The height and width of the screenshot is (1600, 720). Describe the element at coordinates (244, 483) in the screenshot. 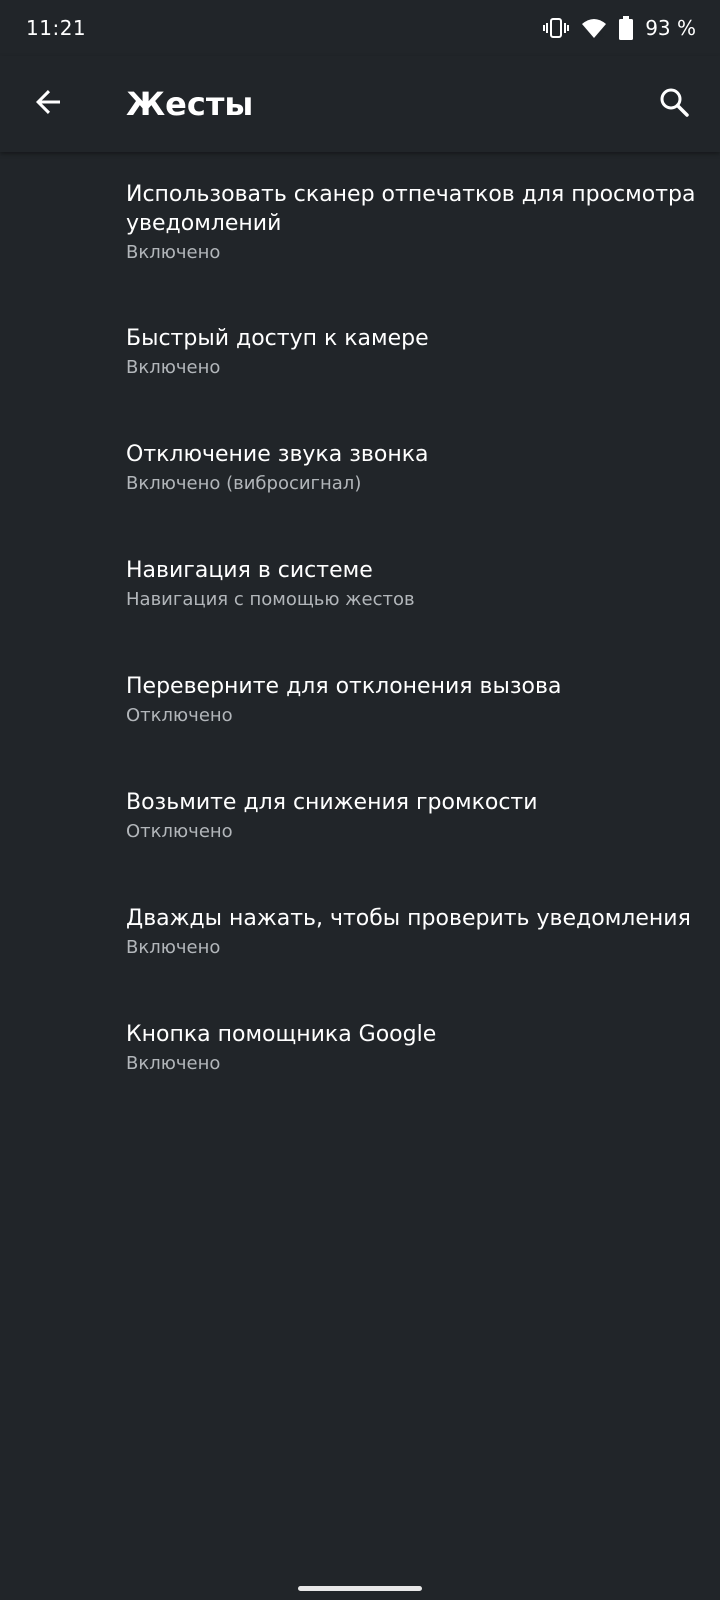

I see `setting-summary: Включено (вибросигнал)` at that location.